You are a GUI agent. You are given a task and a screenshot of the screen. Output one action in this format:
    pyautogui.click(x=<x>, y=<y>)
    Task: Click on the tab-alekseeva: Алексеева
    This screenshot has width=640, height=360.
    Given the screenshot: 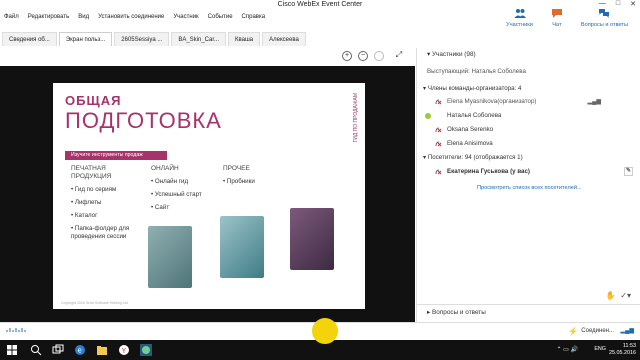 What is the action you would take?
    pyautogui.click(x=284, y=39)
    